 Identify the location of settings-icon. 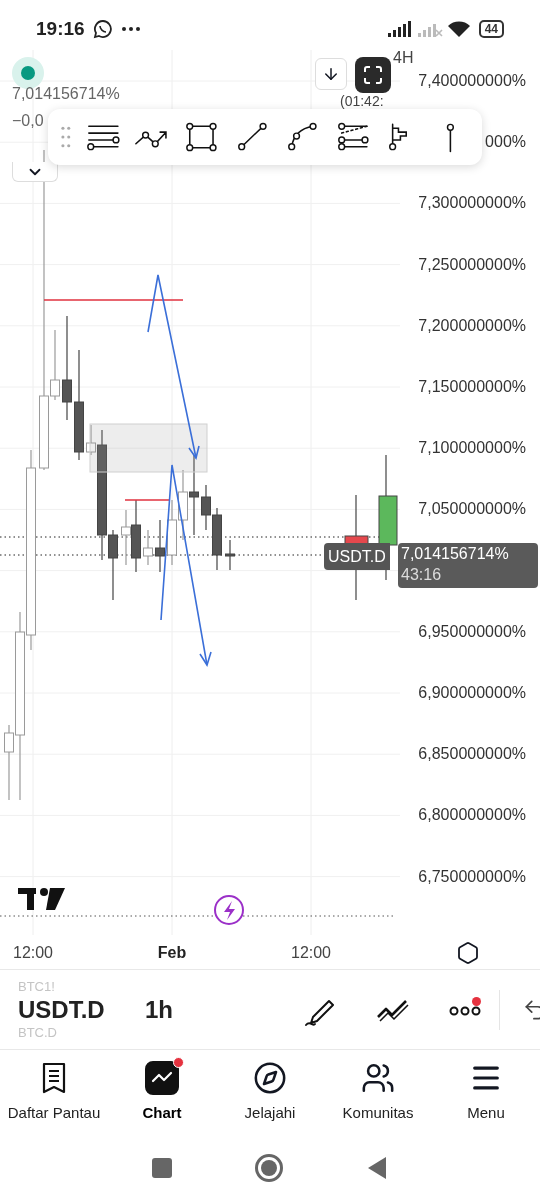
(468, 953).